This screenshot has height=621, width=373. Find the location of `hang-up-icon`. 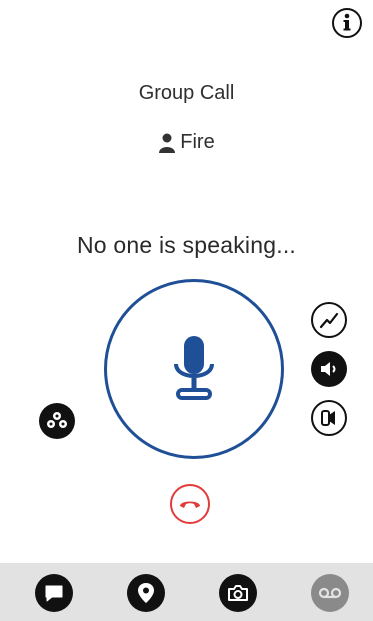

hang-up-icon is located at coordinates (190, 504).